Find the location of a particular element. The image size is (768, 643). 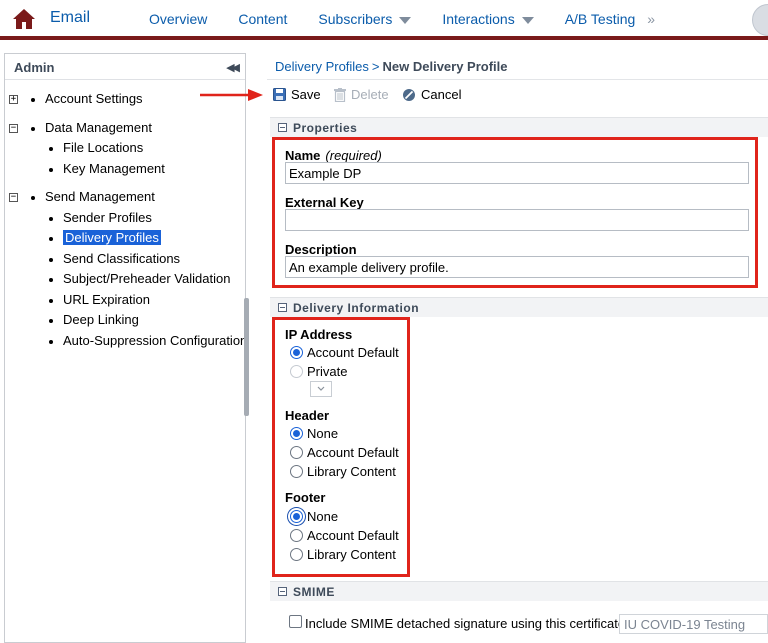

description-label: Description is located at coordinates (321, 249).